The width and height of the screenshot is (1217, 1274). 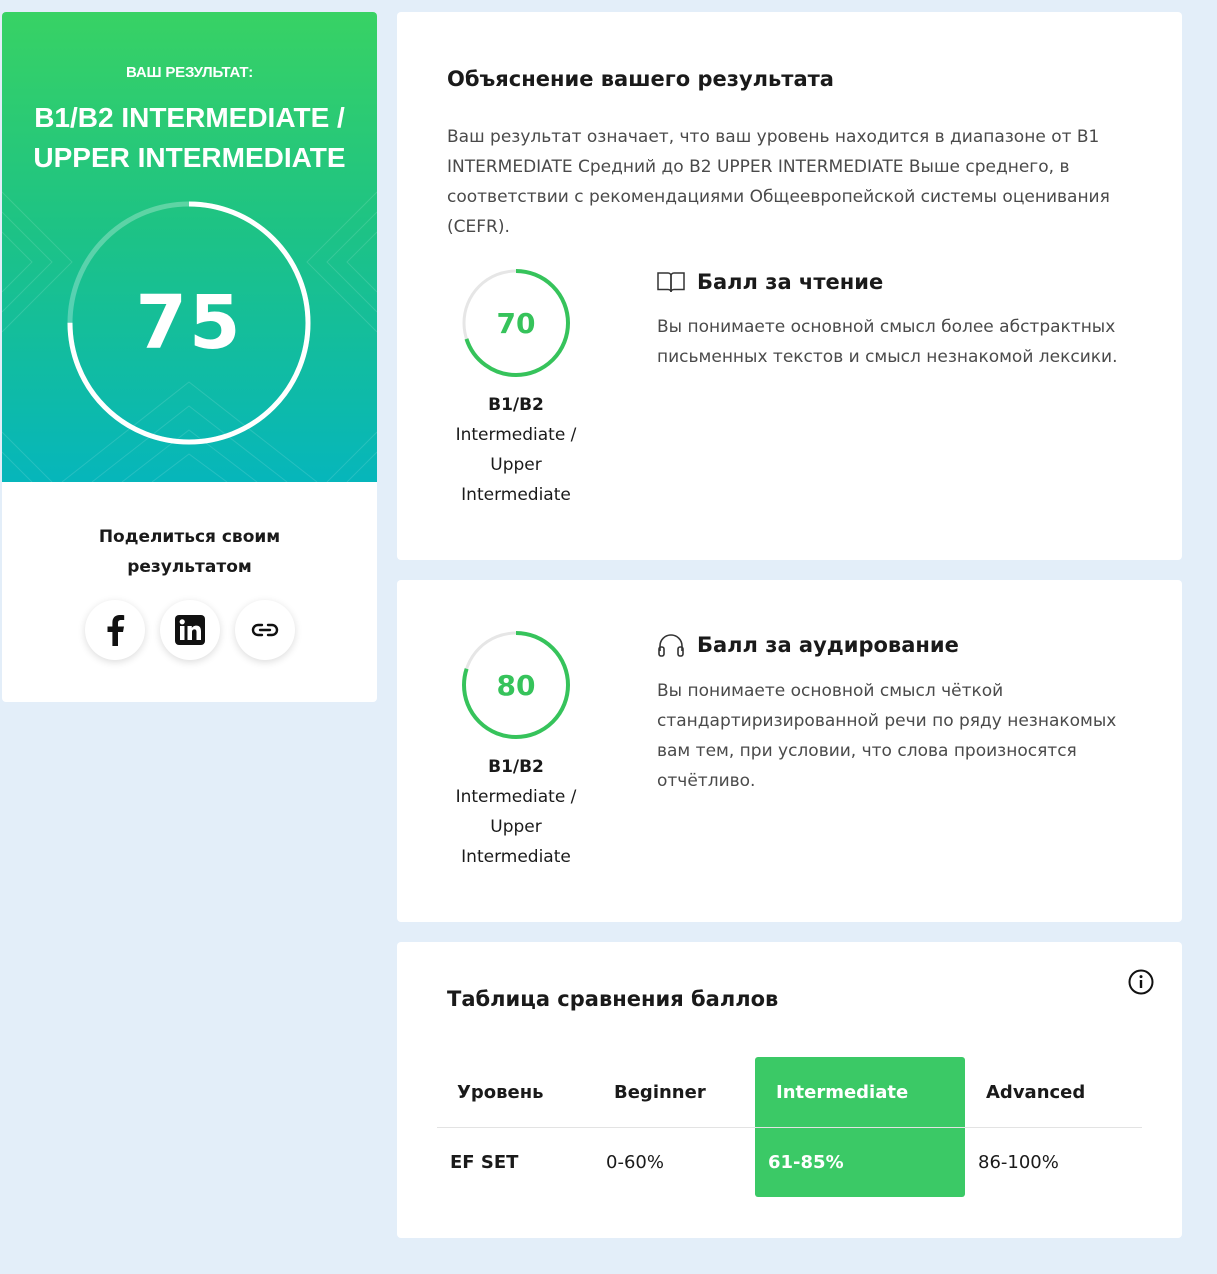 What do you see at coordinates (189, 138) in the screenshot?
I see `result-level: B1/B2 INTERMEDIATE / UPPER INTERMEDIATE` at bounding box center [189, 138].